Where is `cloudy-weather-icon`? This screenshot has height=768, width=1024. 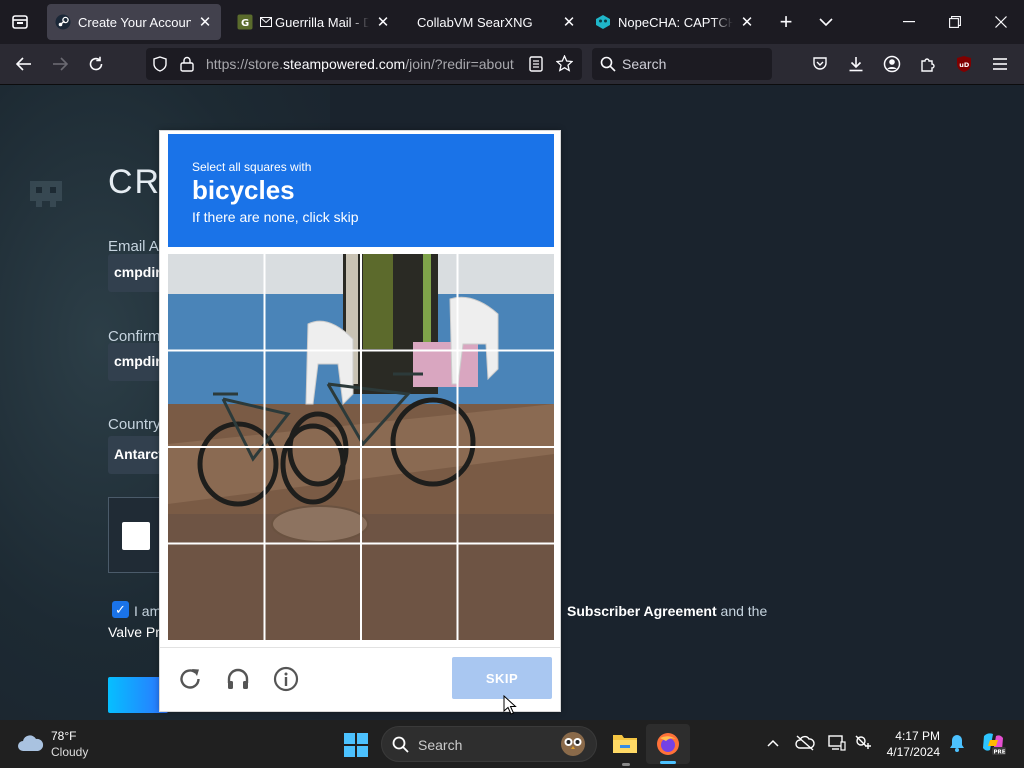 cloudy-weather-icon is located at coordinates (30, 745).